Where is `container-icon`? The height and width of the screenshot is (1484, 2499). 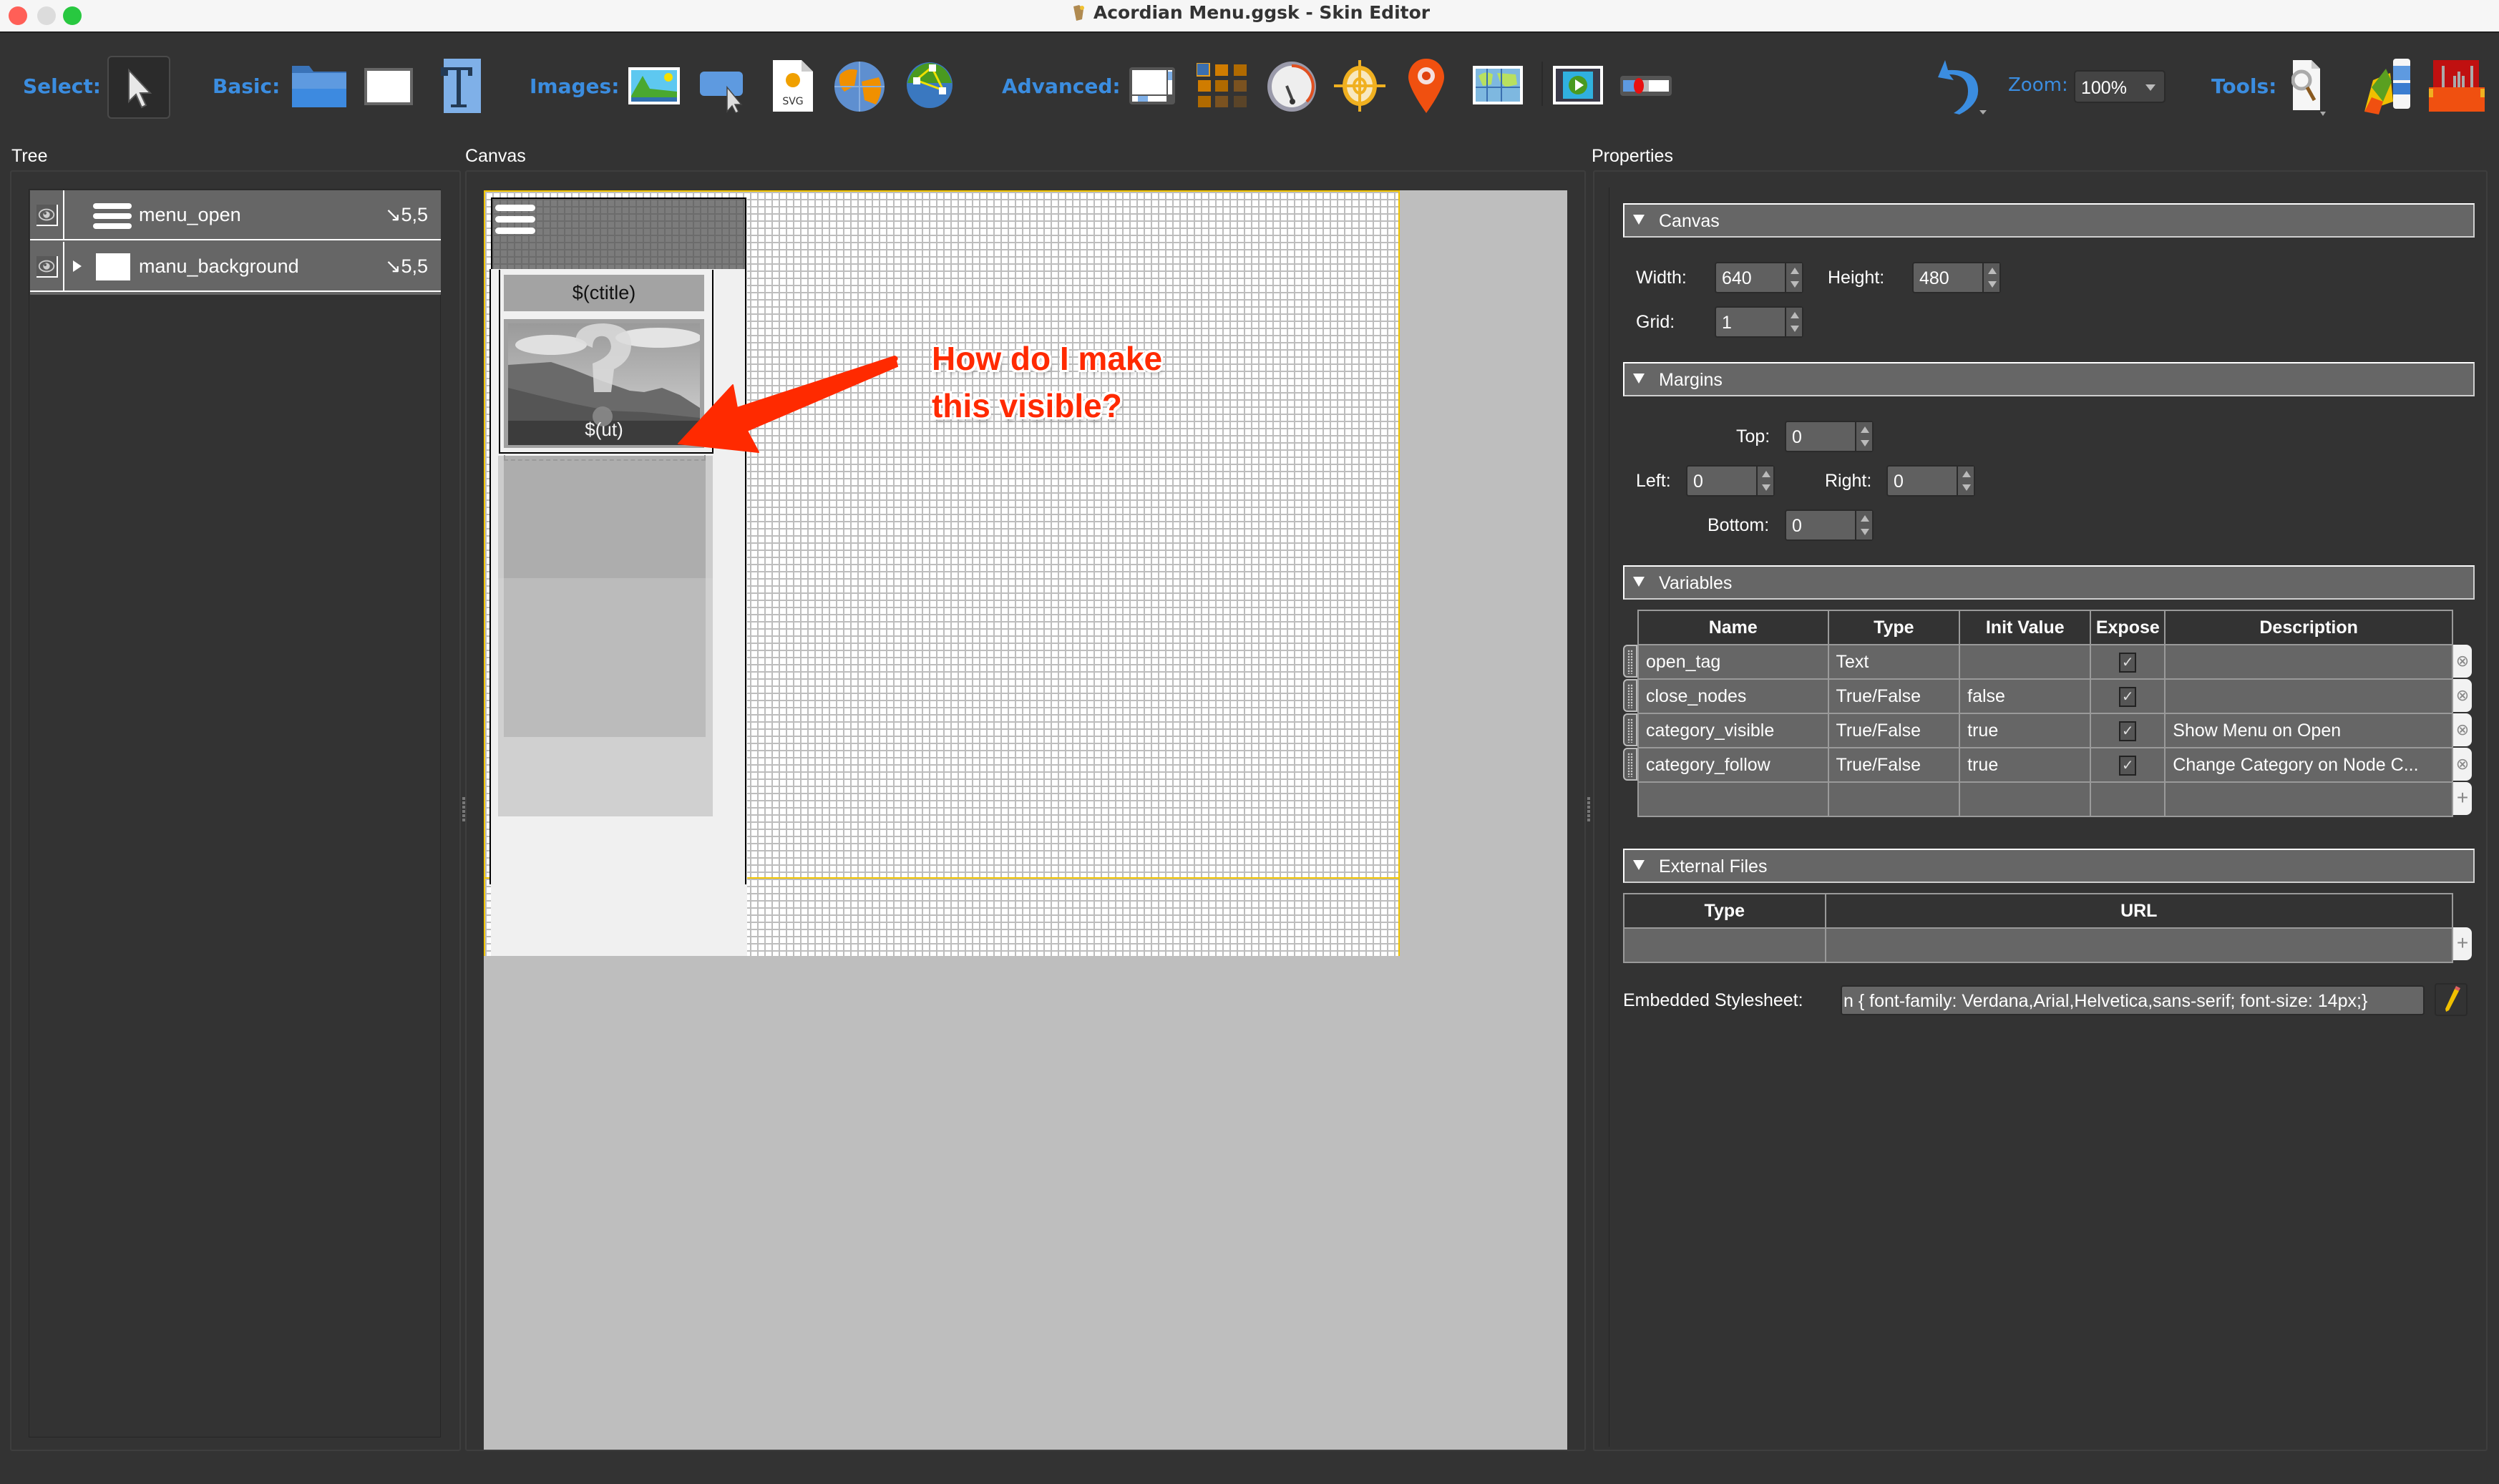 container-icon is located at coordinates (319, 86).